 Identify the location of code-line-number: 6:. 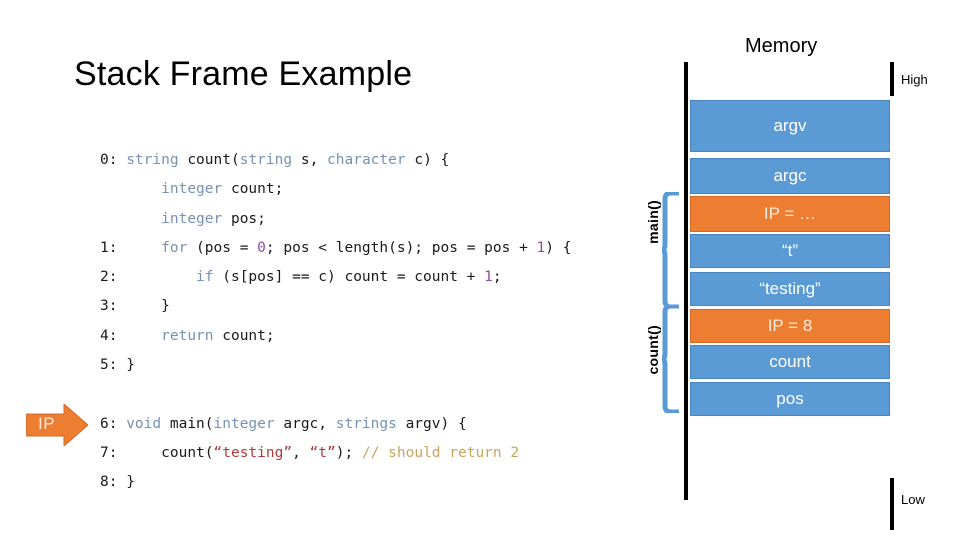
(113, 423).